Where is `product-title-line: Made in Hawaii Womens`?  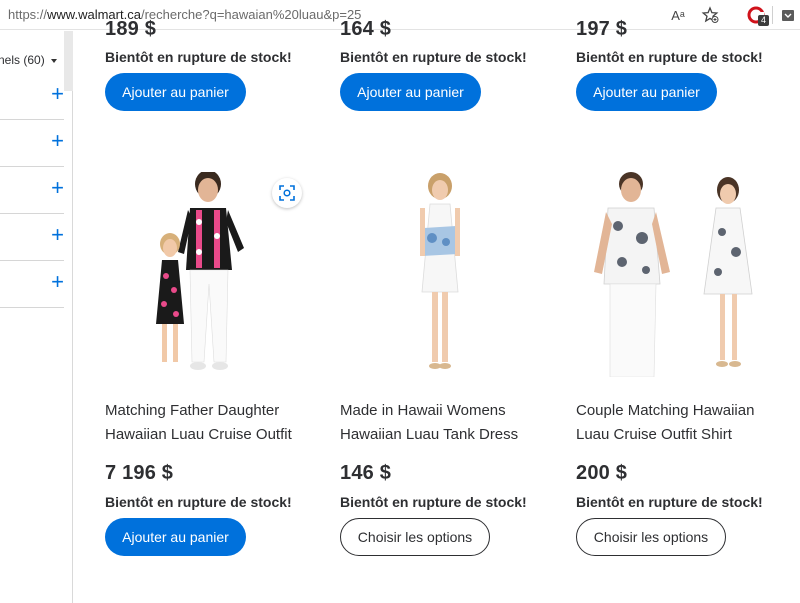
product-title-line: Made in Hawaii Womens is located at coordinates (423, 410).